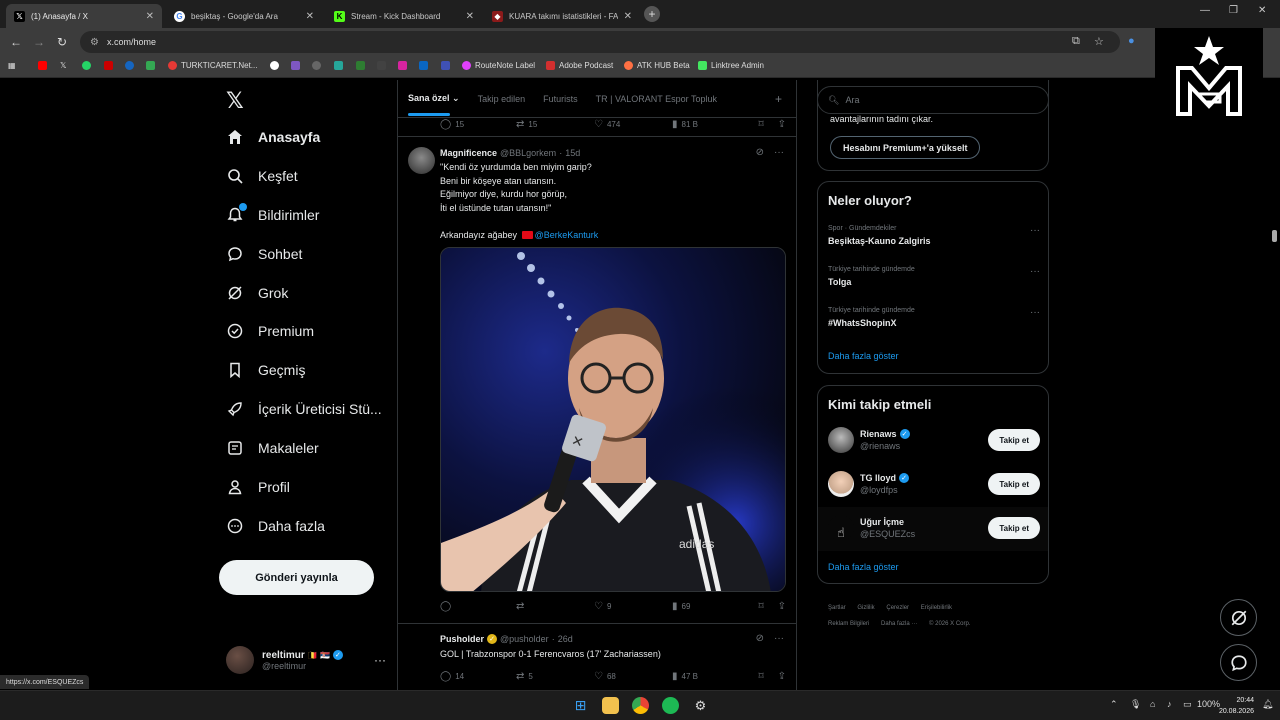  Describe the element at coordinates (633, 606) in the screenshot. I see `like-button: ♡ 9` at that location.